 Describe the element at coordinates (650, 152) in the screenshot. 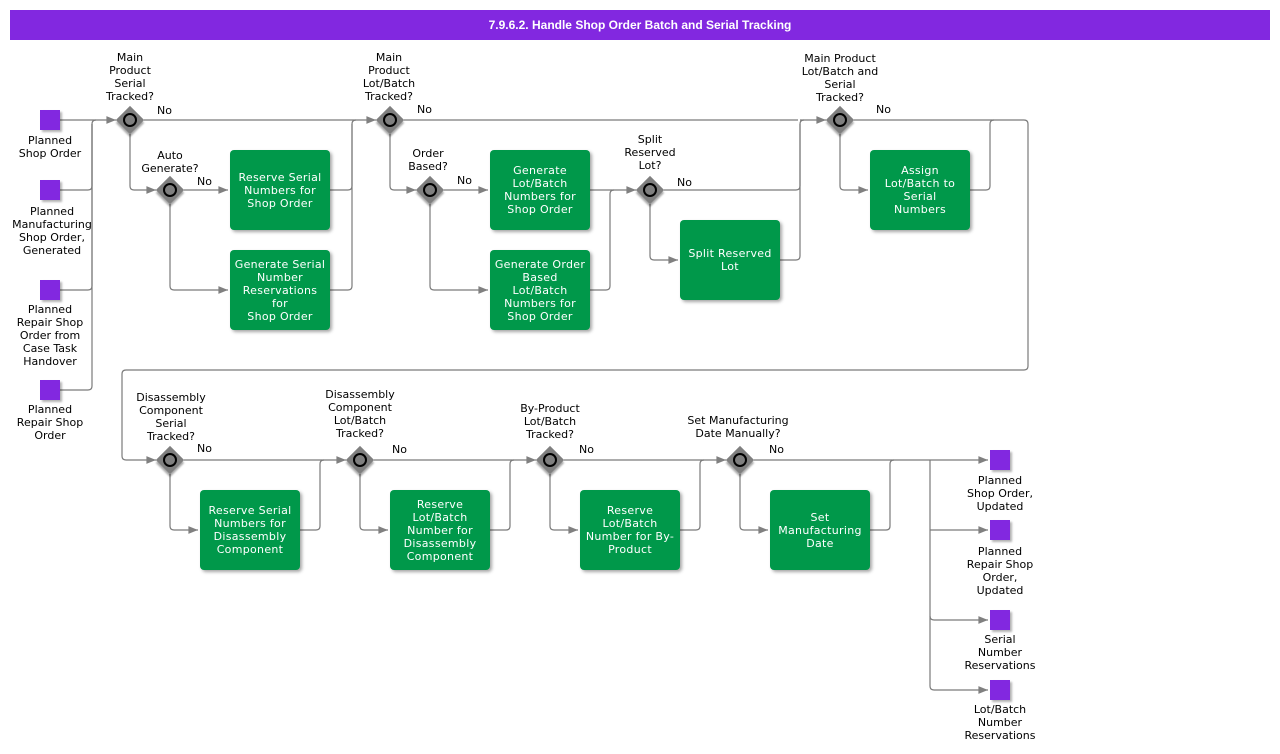

I see `gateway-label: Split Reserved Lot?` at that location.